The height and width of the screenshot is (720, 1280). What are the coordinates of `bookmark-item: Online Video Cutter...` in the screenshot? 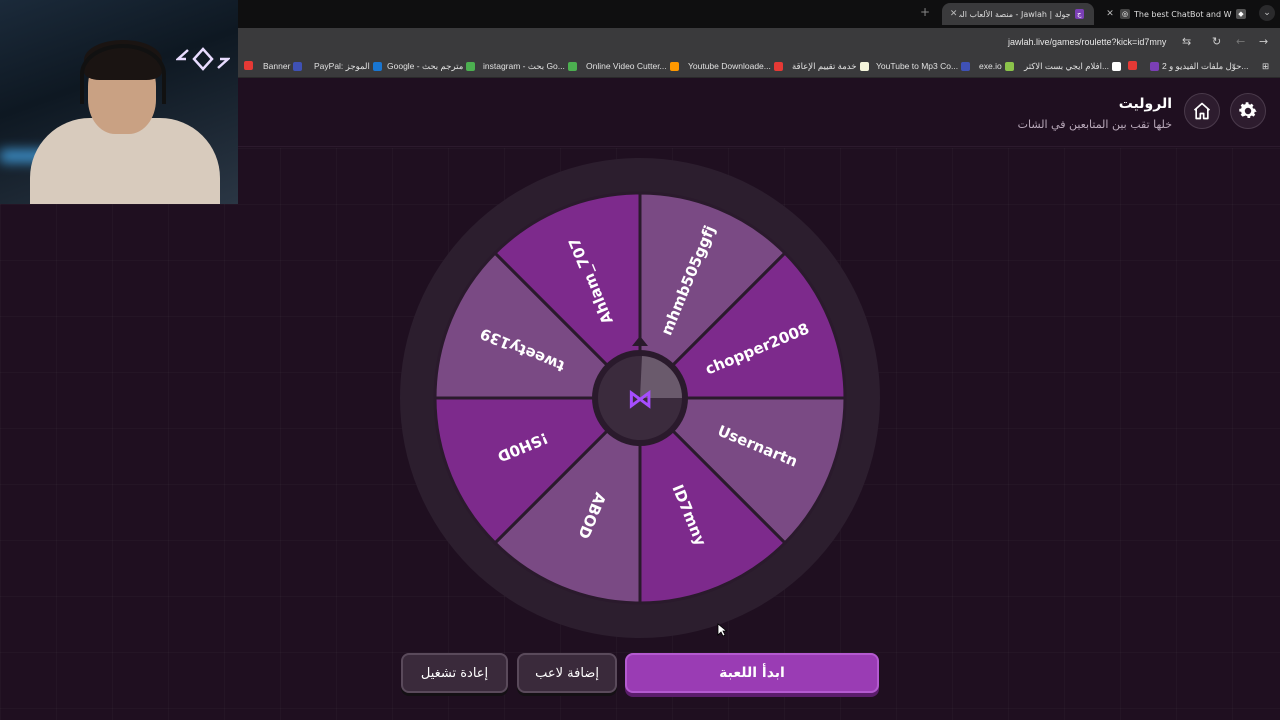 It's located at (632, 66).